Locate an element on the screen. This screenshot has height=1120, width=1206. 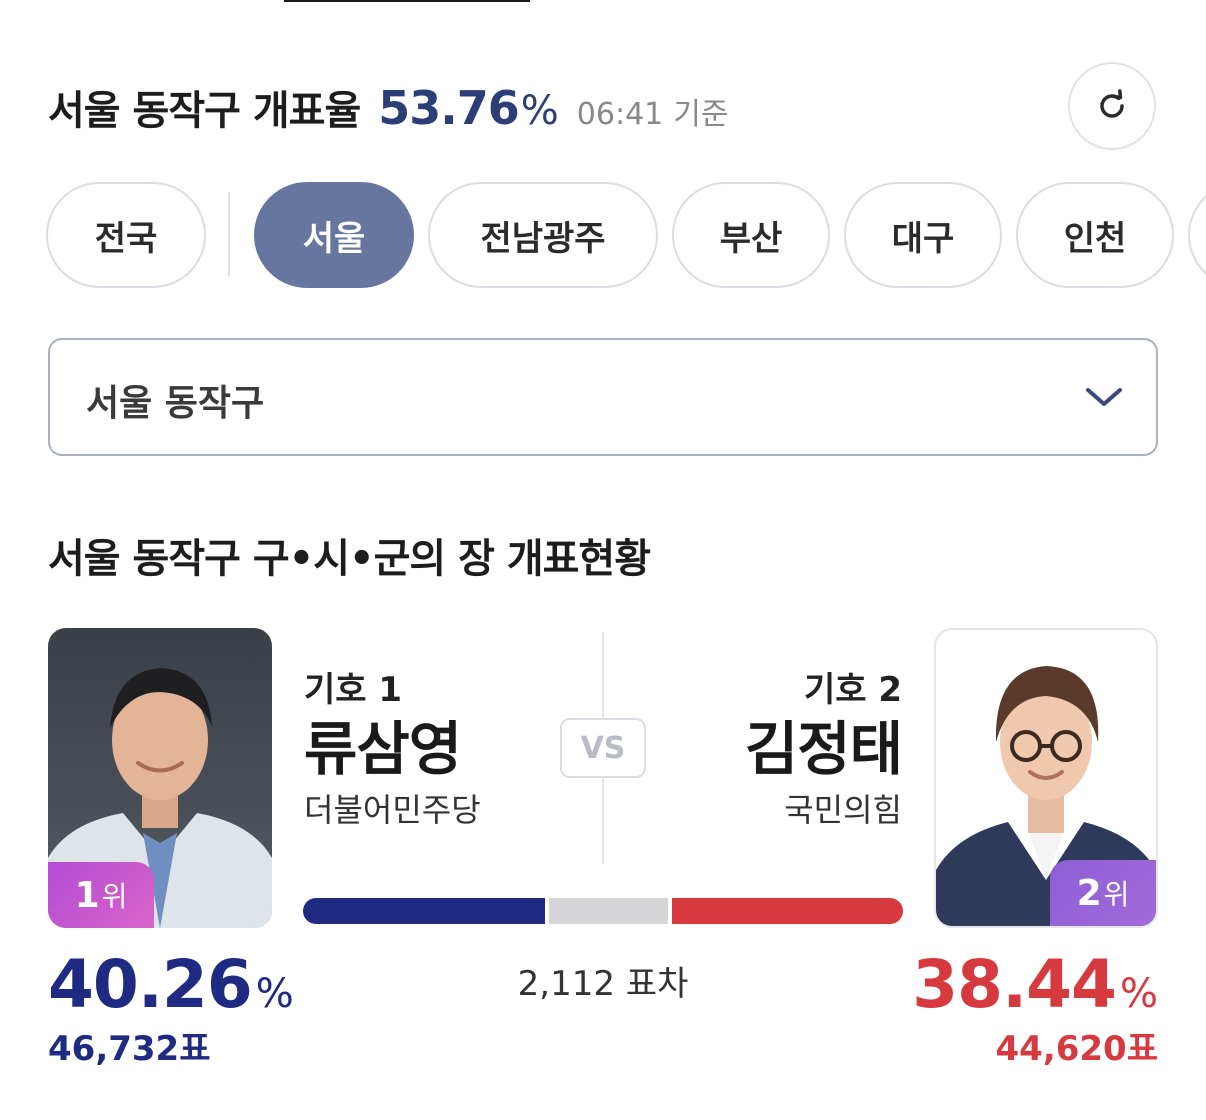
candidate-party: 국민의힘 is located at coordinates (843, 810).